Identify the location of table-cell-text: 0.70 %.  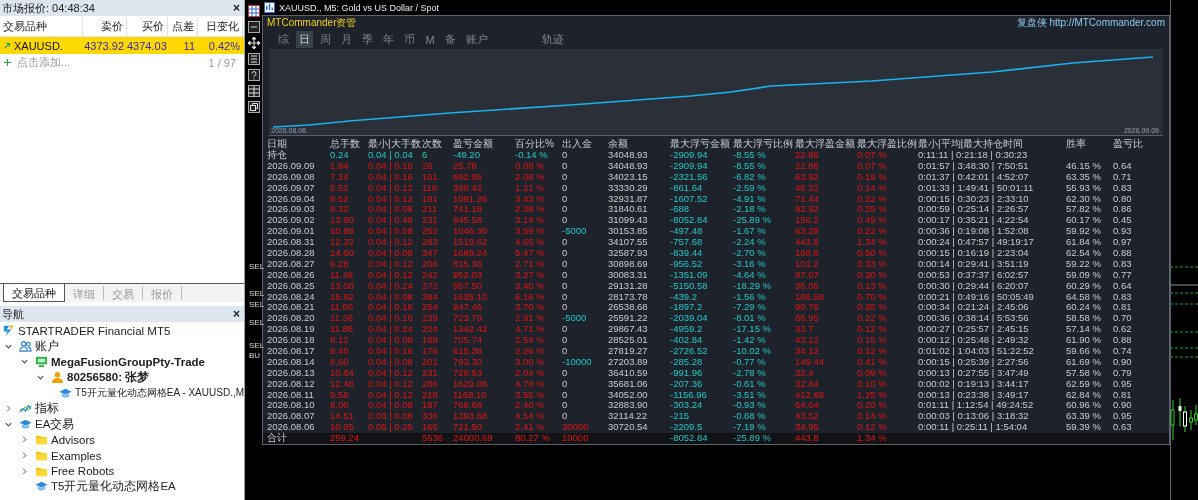
(872, 297).